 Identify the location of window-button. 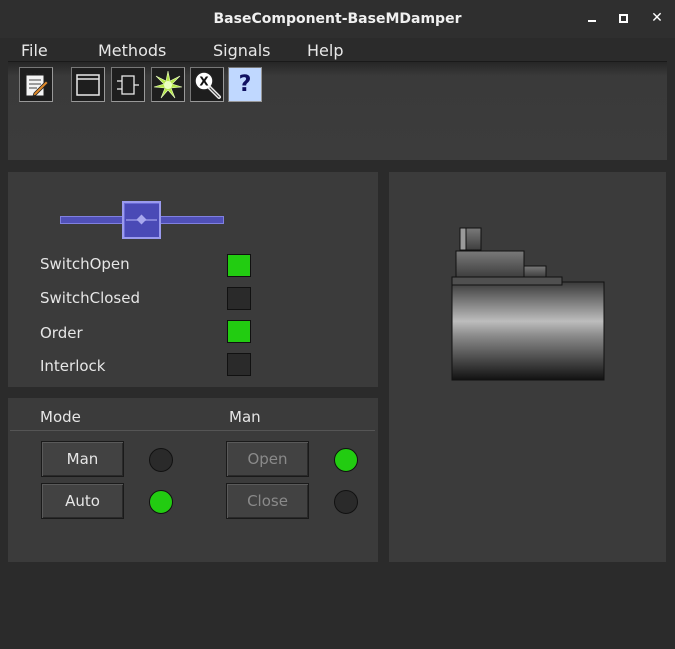
(88, 84).